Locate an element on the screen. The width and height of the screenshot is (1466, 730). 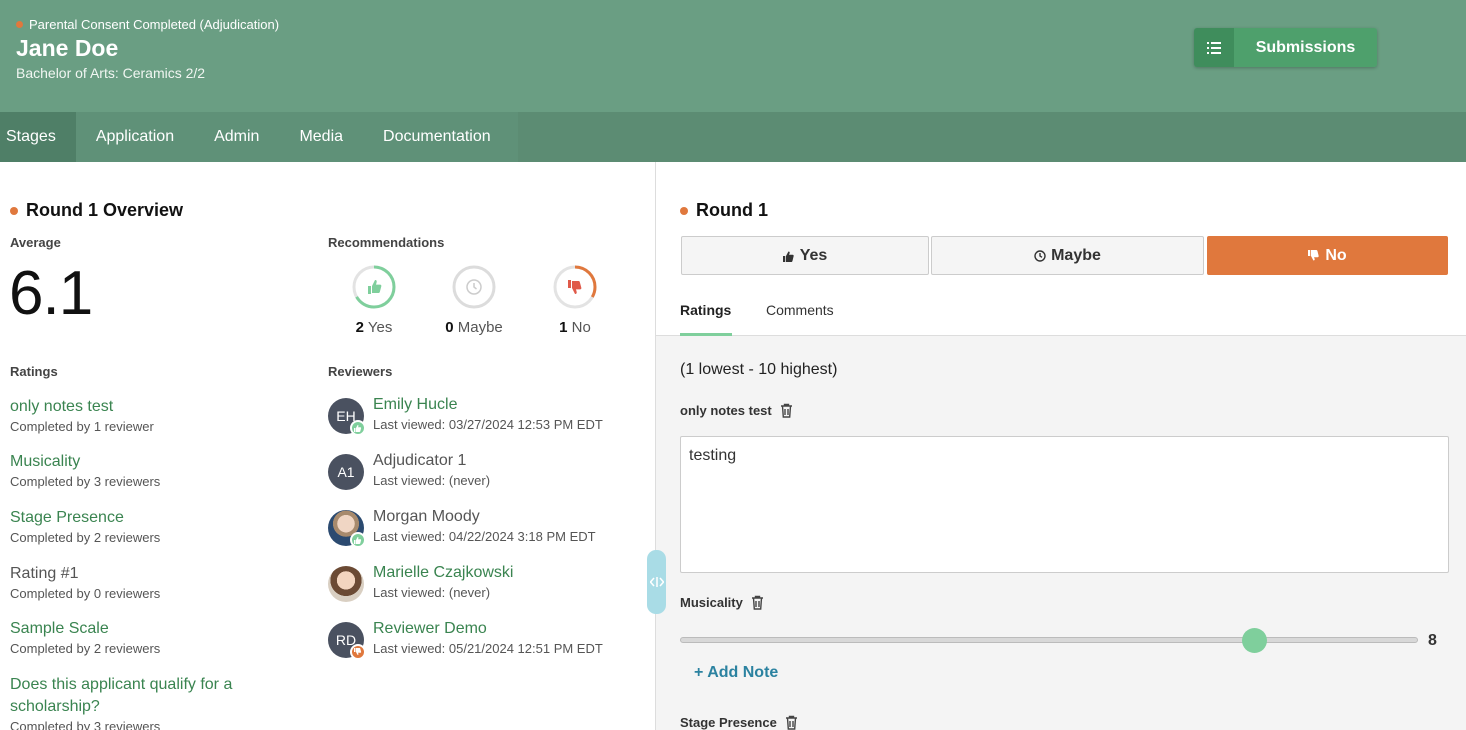
no-count: 1 is located at coordinates (563, 327).